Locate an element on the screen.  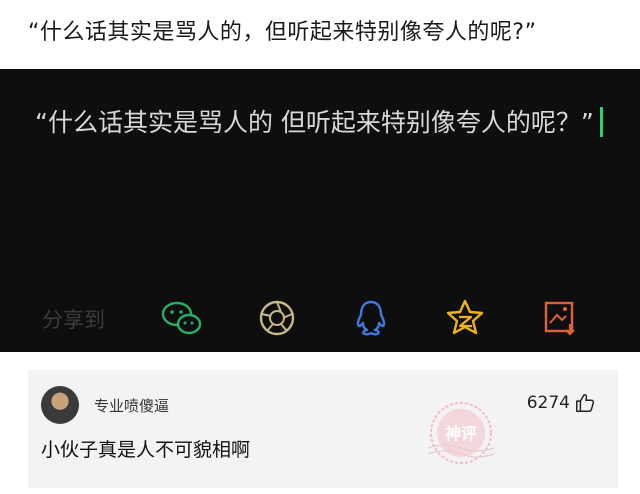
like-count: 6274 is located at coordinates (548, 403).